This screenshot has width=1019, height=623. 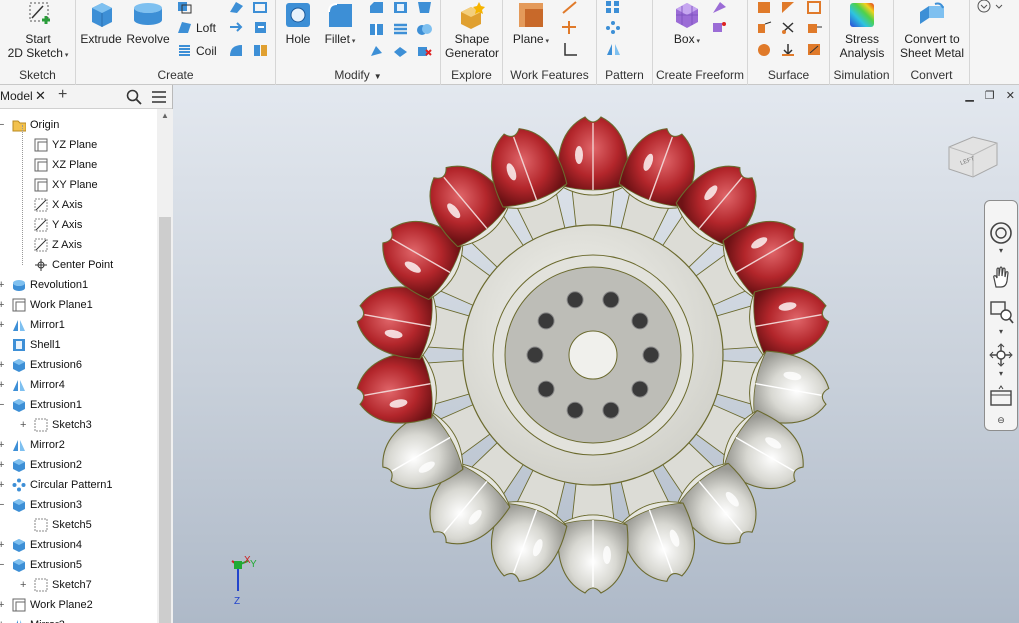 I want to click on viewcube: LEFT, so click(x=973, y=155).